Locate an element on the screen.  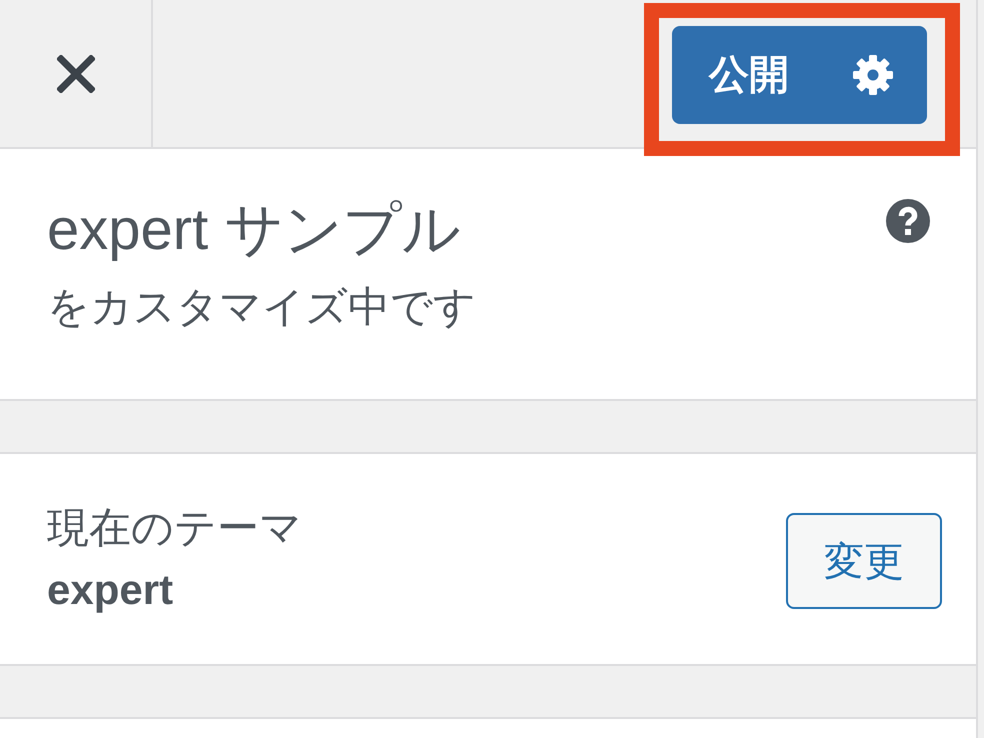
publish-button: 公開 is located at coordinates (799, 75).